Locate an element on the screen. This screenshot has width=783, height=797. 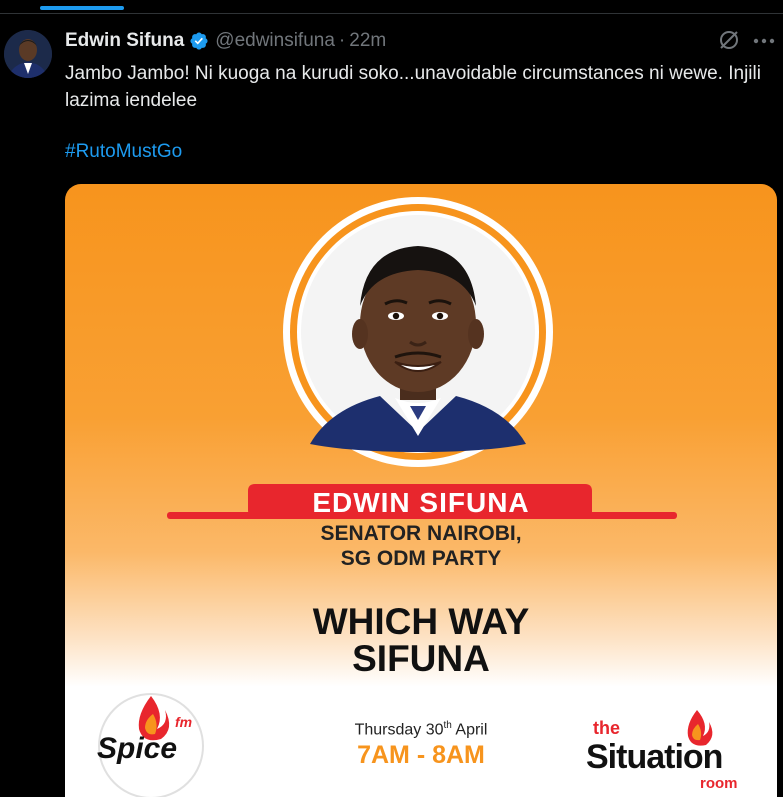
guest-name: EDWIN SIFUNA is located at coordinates (421, 502).